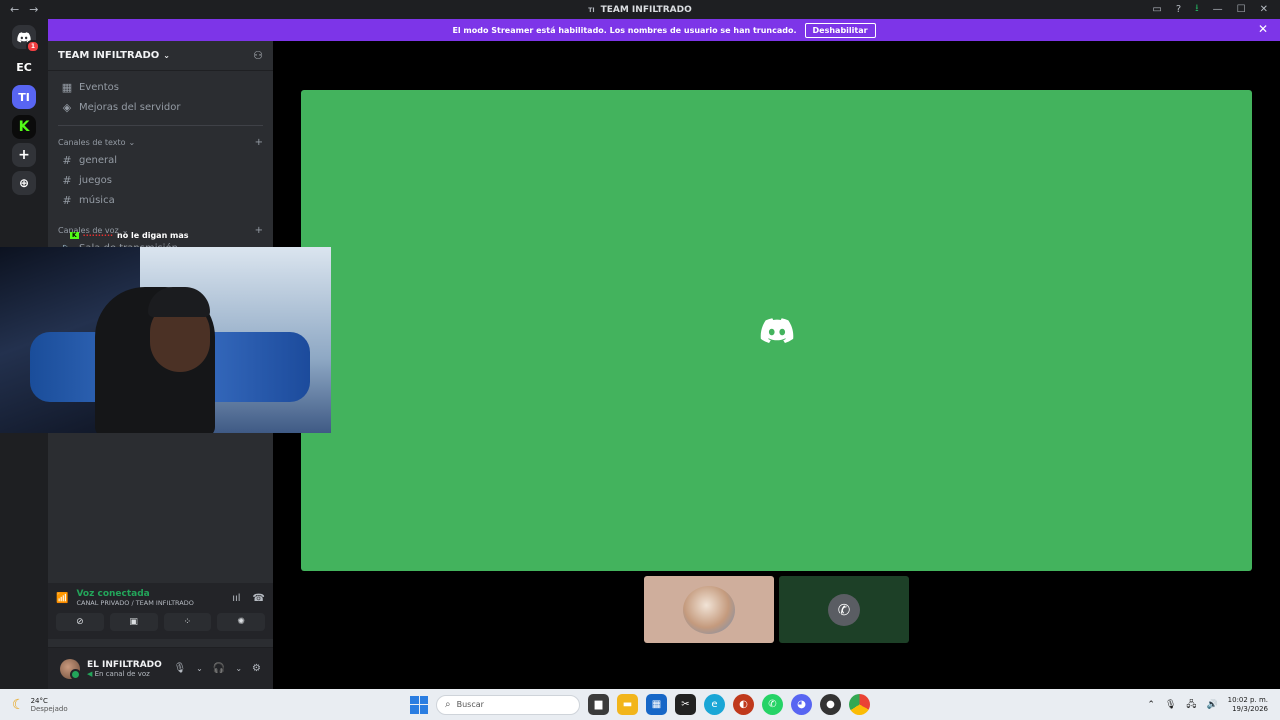 The image size is (1280, 720). Describe the element at coordinates (24, 183) in the screenshot. I see `explore-icon: ⊕` at that location.